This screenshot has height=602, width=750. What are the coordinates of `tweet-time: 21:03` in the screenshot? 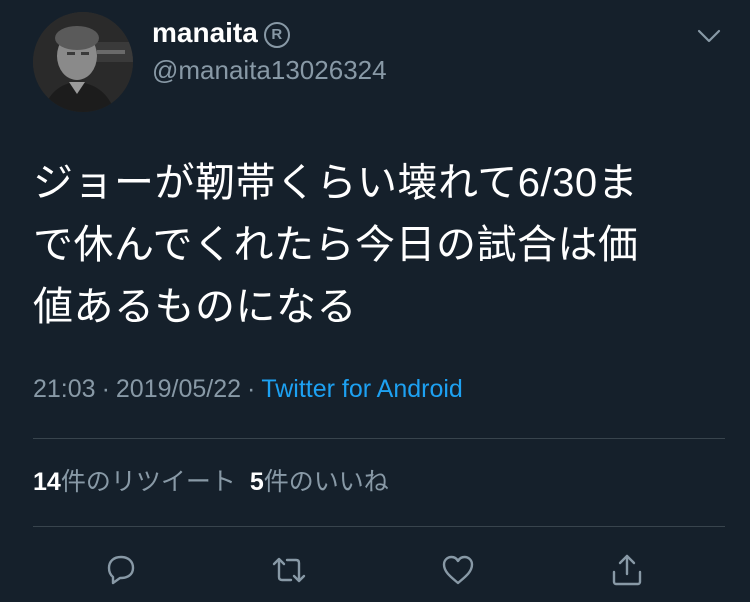 It's located at (64, 389).